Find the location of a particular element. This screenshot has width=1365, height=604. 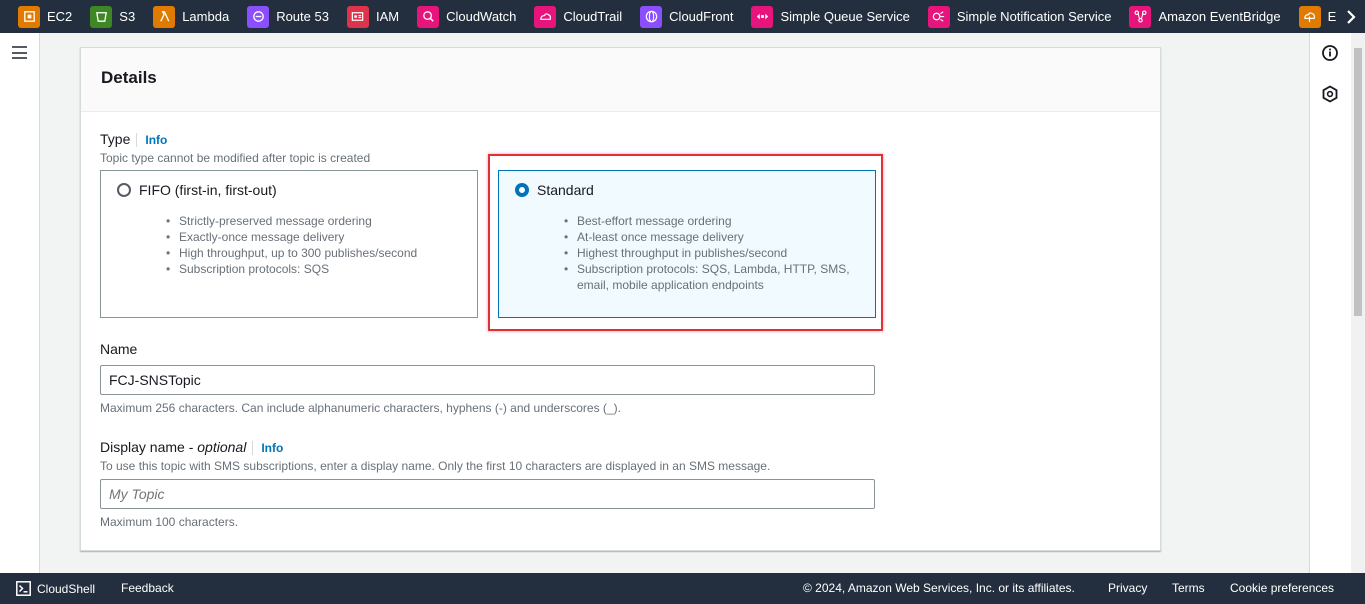

type-label-row: Type Info is located at coordinates (134, 139).